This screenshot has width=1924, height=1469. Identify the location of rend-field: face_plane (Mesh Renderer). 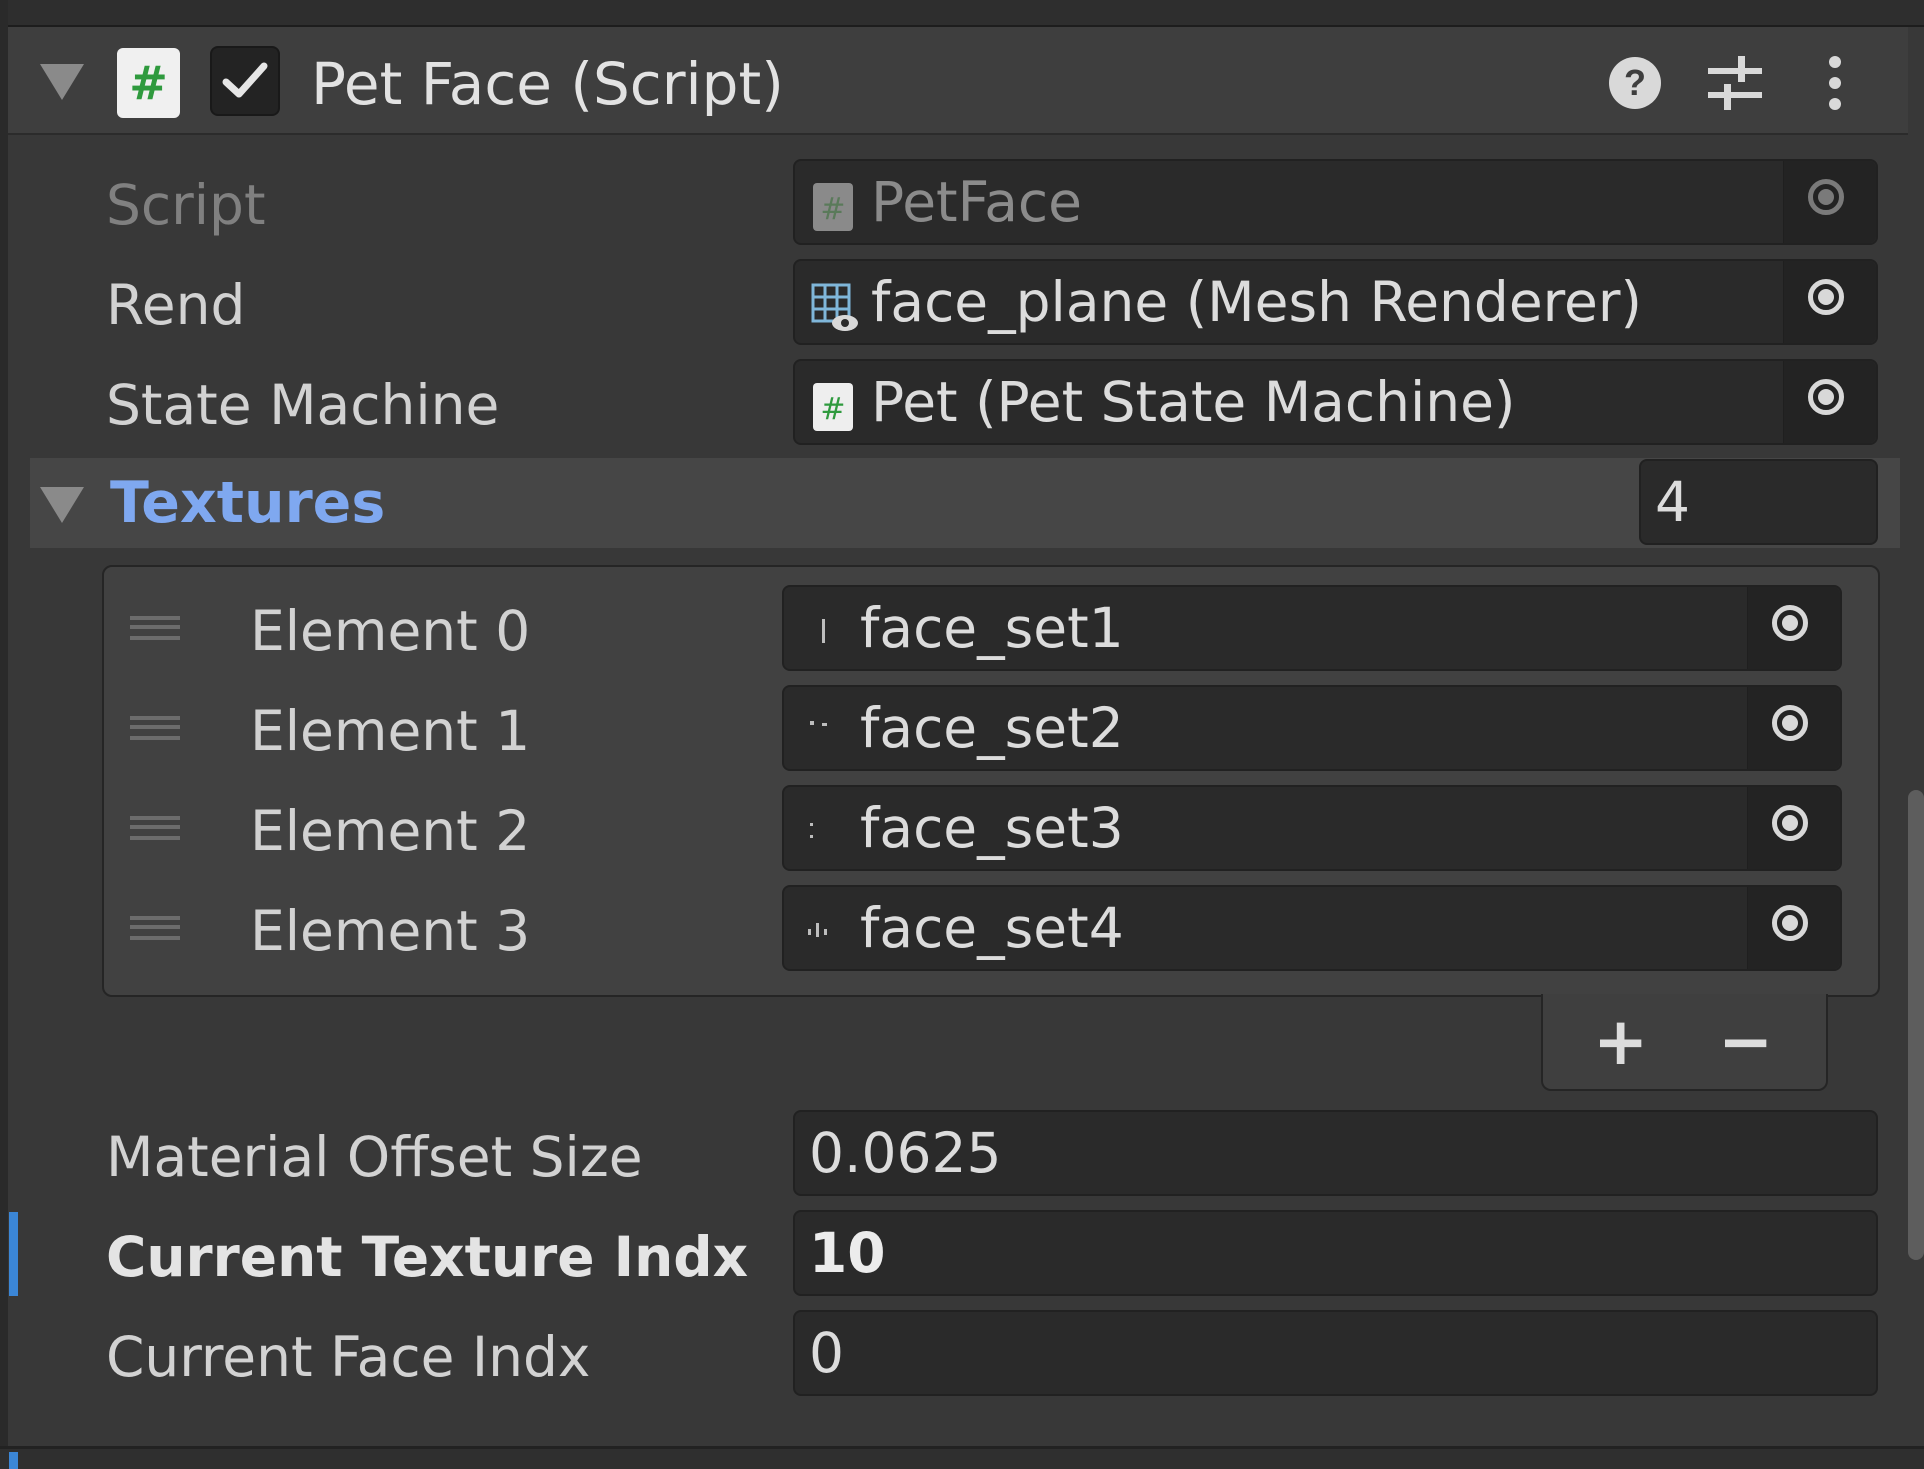
(1335, 302).